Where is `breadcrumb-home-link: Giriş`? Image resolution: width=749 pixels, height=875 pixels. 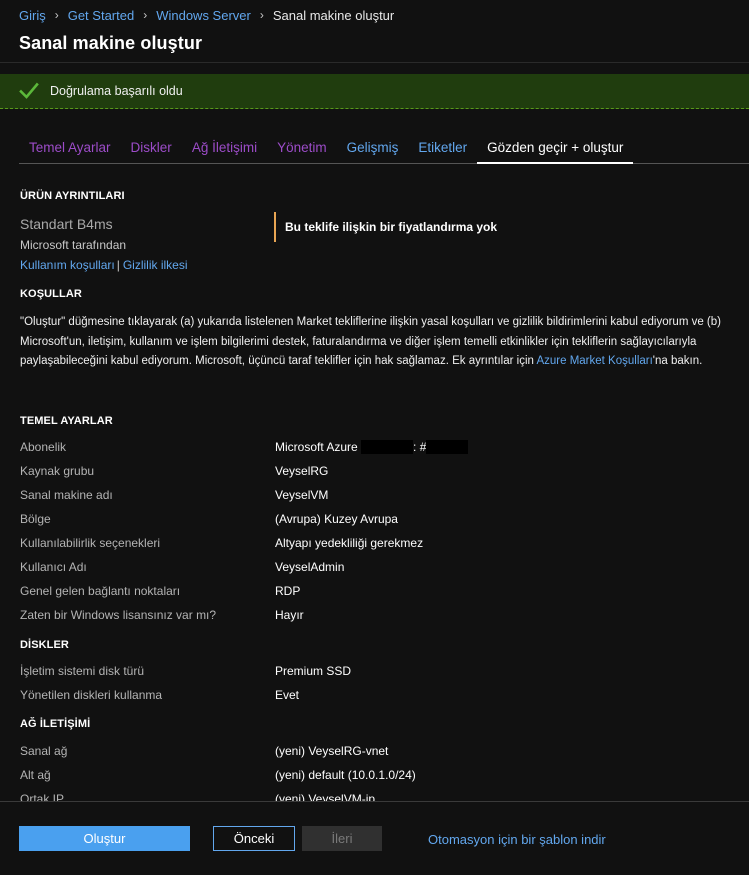
breadcrumb-home-link: Giriş is located at coordinates (32, 15).